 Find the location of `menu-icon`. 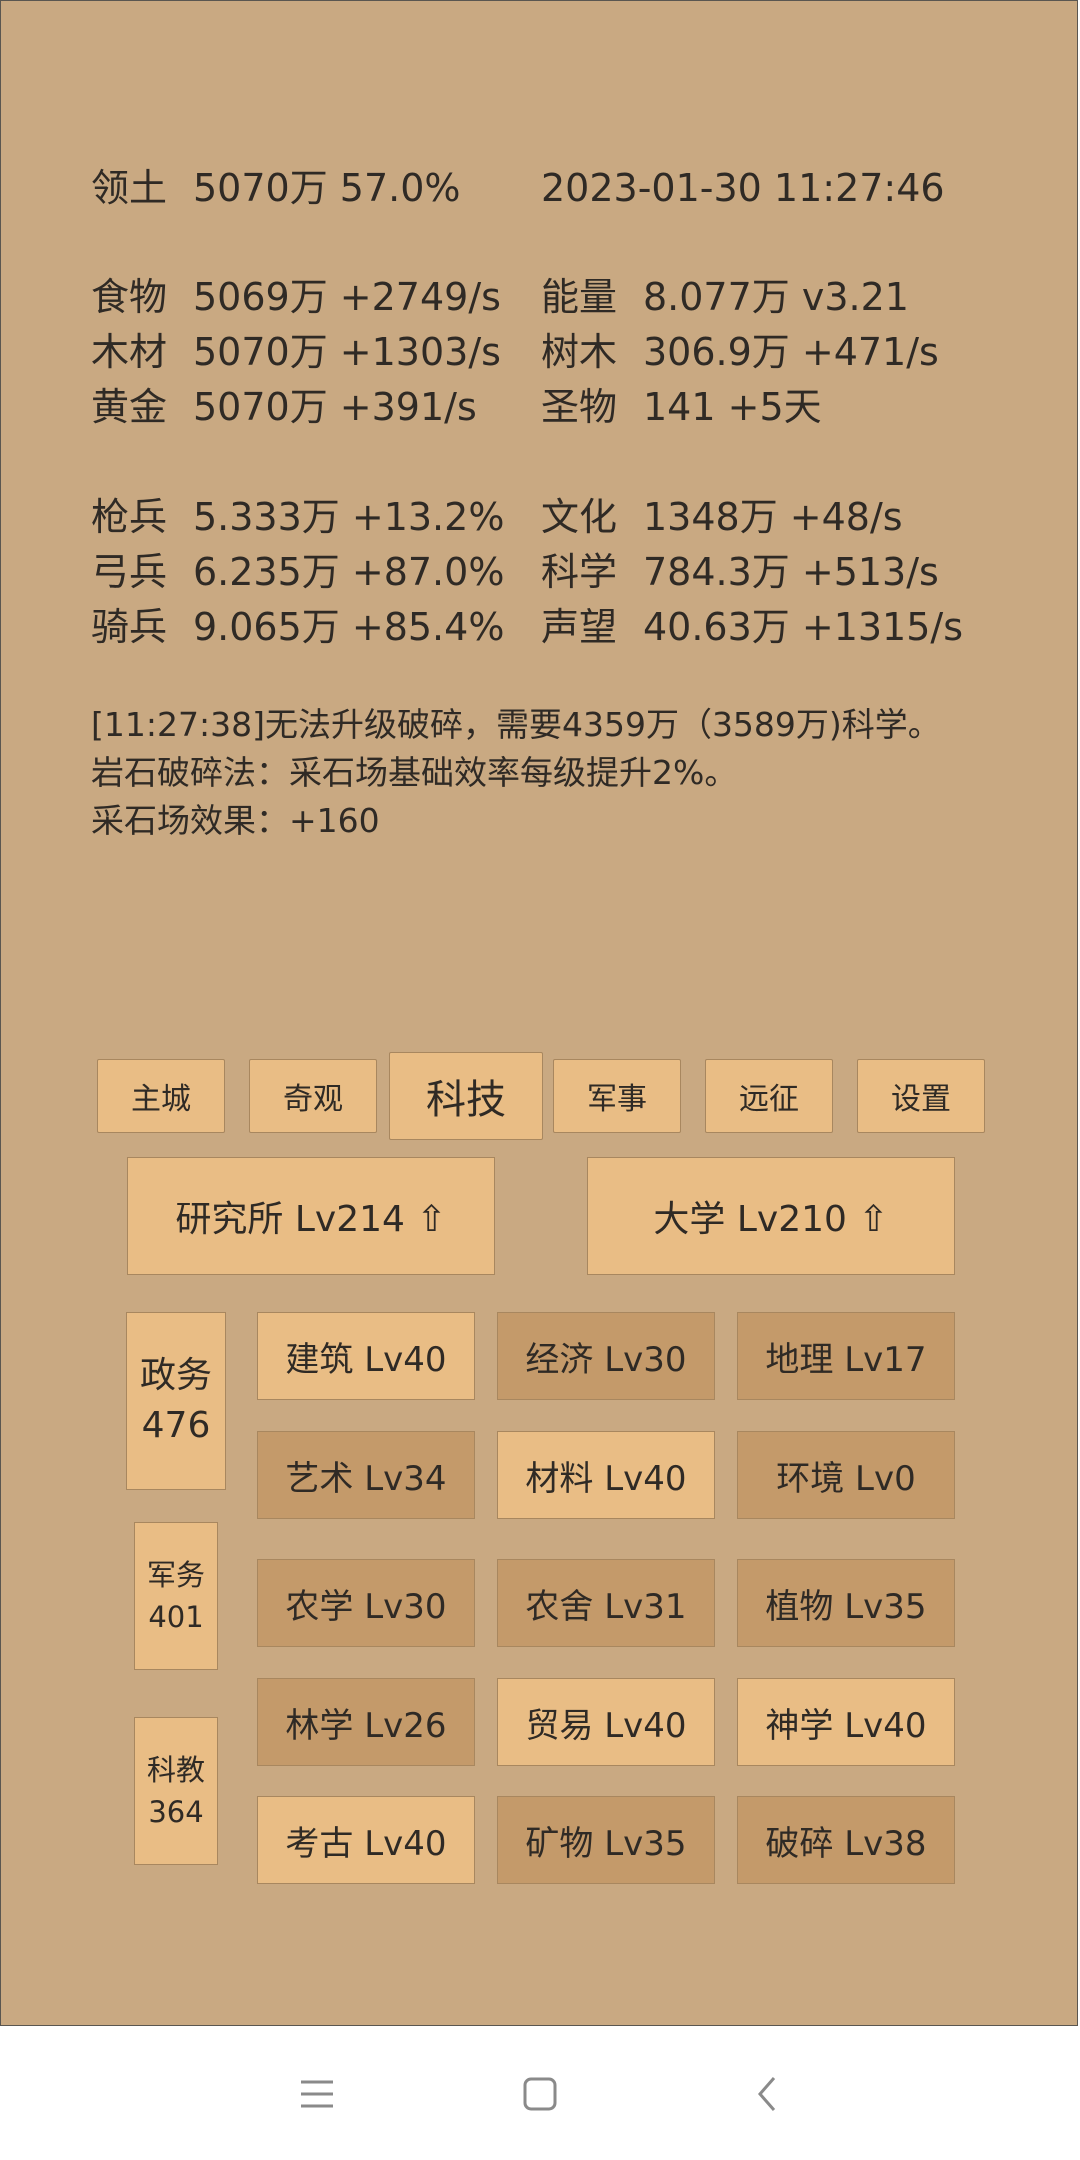

menu-icon is located at coordinates (317, 2094).